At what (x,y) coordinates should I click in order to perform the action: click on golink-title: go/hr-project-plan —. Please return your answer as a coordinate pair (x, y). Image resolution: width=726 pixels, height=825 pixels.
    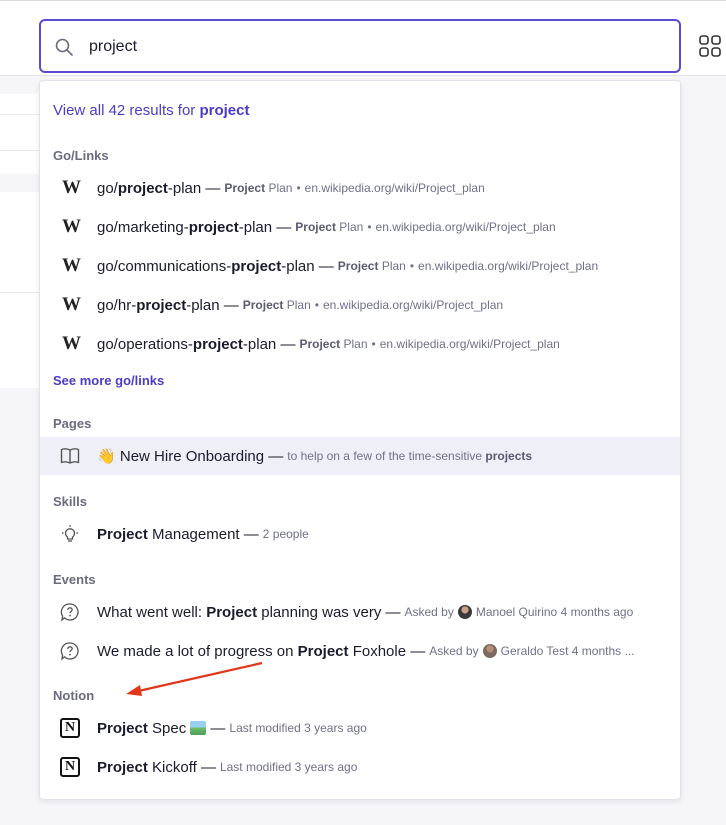
    Looking at the image, I should click on (168, 305).